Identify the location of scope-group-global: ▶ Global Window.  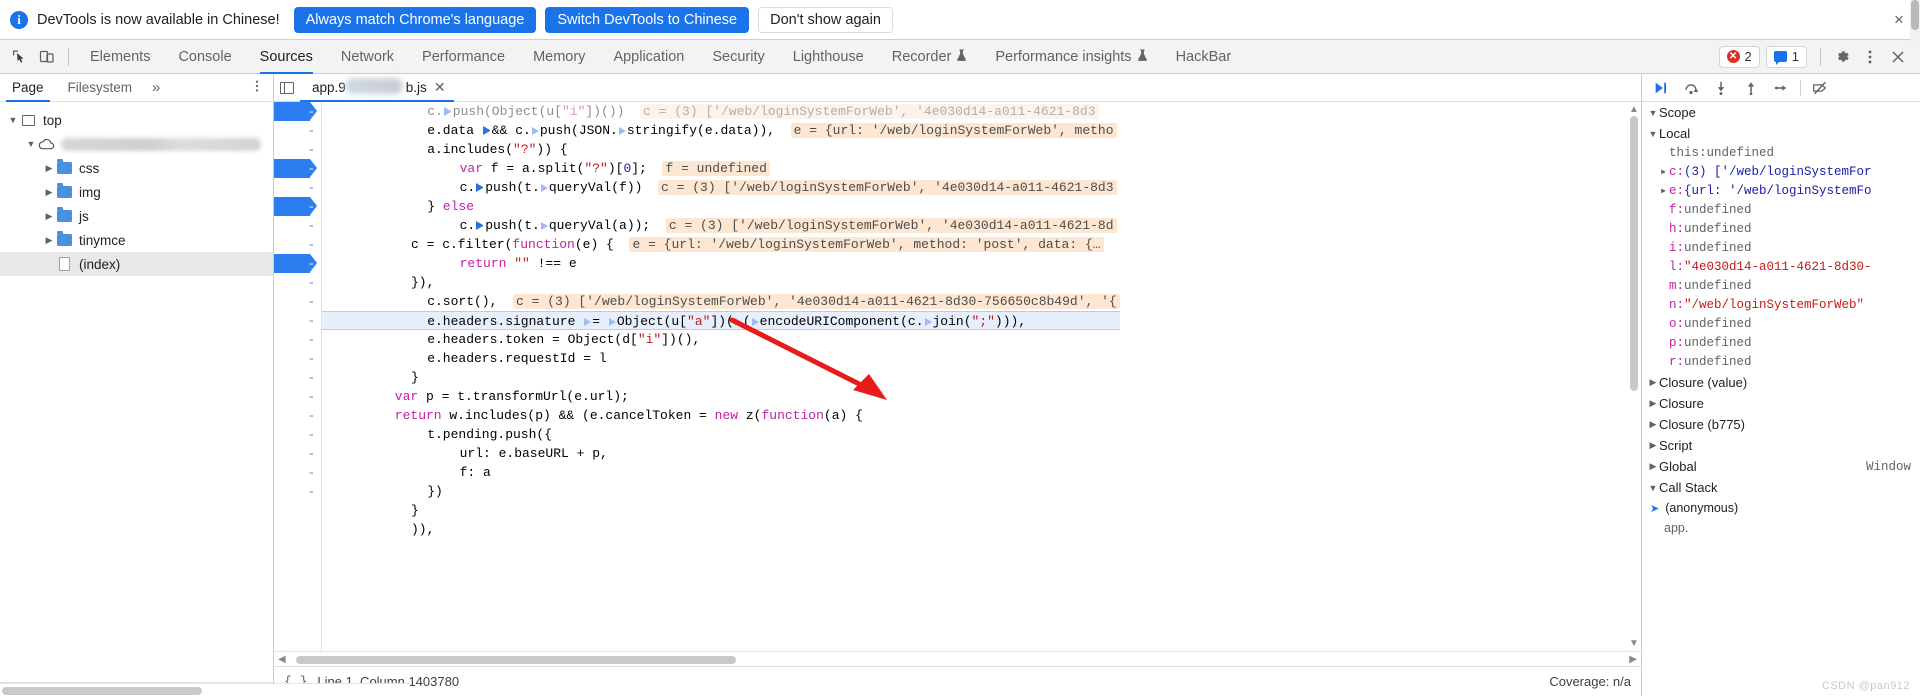
(1781, 466).